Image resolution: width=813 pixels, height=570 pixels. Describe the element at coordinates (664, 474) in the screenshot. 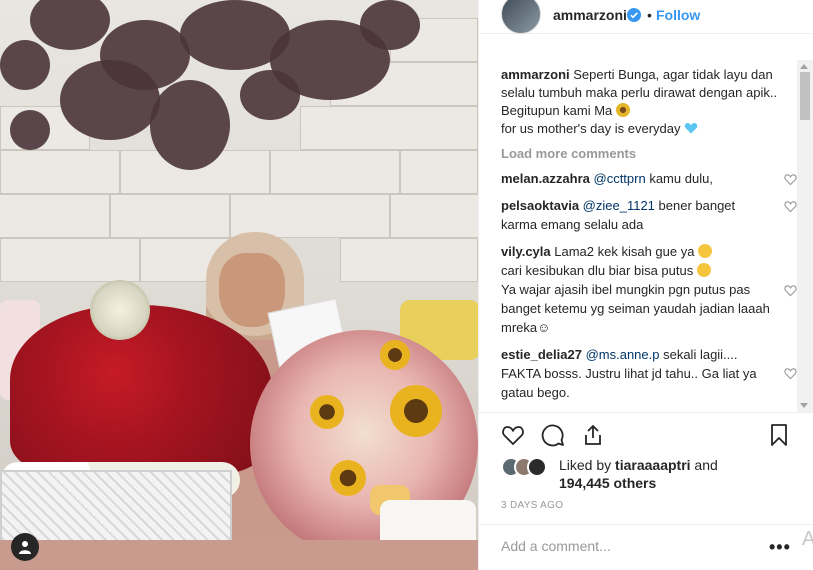

I see `liked-by-text: Liked by tiaraaaaptri and 194,445 others` at that location.